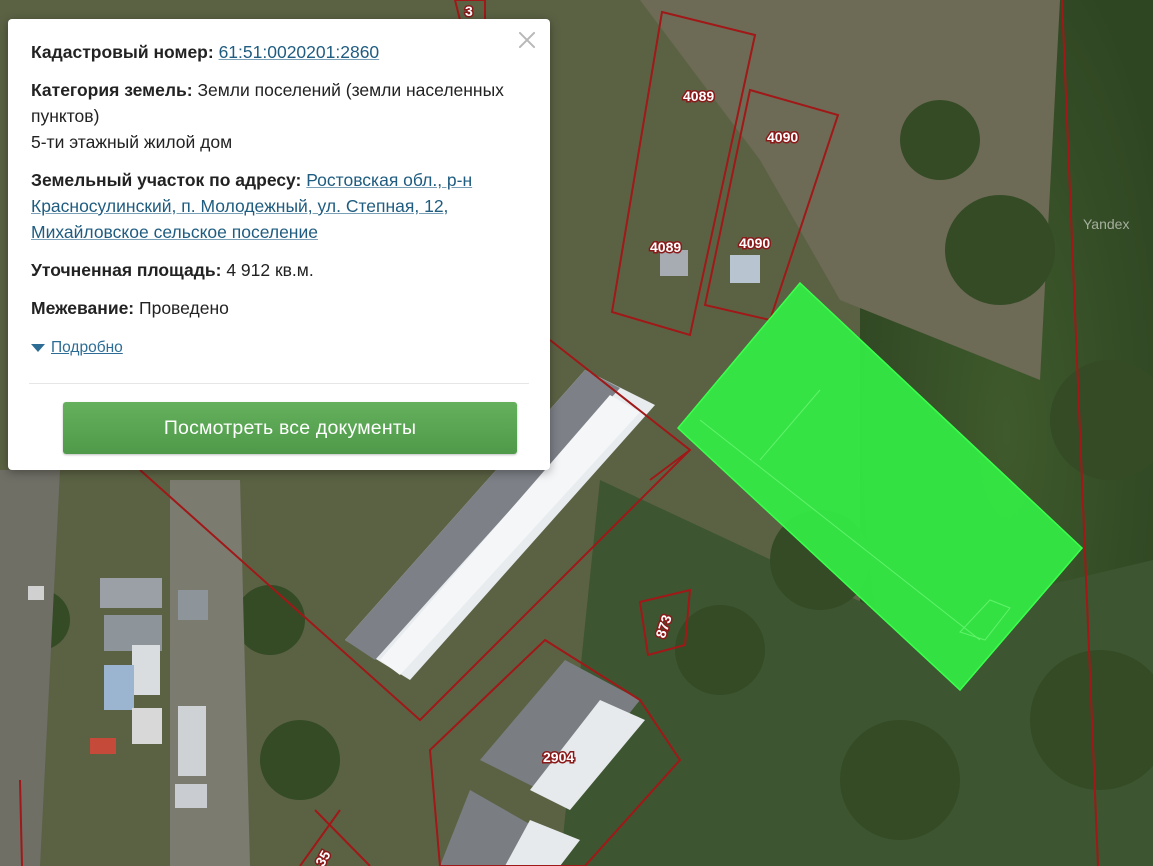 The height and width of the screenshot is (866, 1153). What do you see at coordinates (184, 308) in the screenshot?
I see `survey-value: Проведено` at bounding box center [184, 308].